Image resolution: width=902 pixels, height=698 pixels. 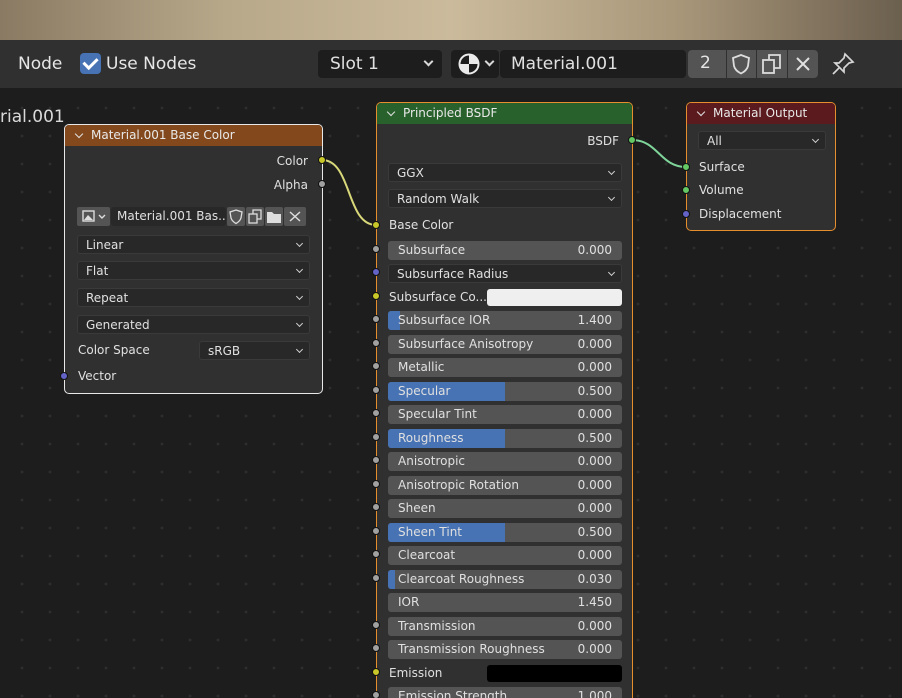 I want to click on subsurface-field: Subsurface 0.000, so click(x=505, y=250).